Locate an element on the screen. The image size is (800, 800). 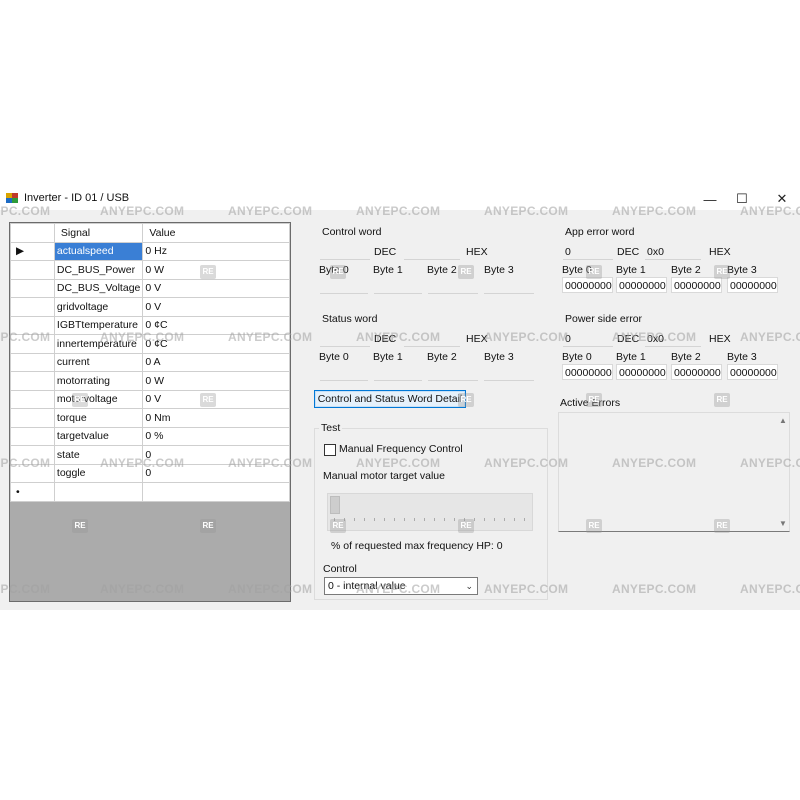
table-row: DC_BUS_Power 0 W is located at coordinates (150, 270).